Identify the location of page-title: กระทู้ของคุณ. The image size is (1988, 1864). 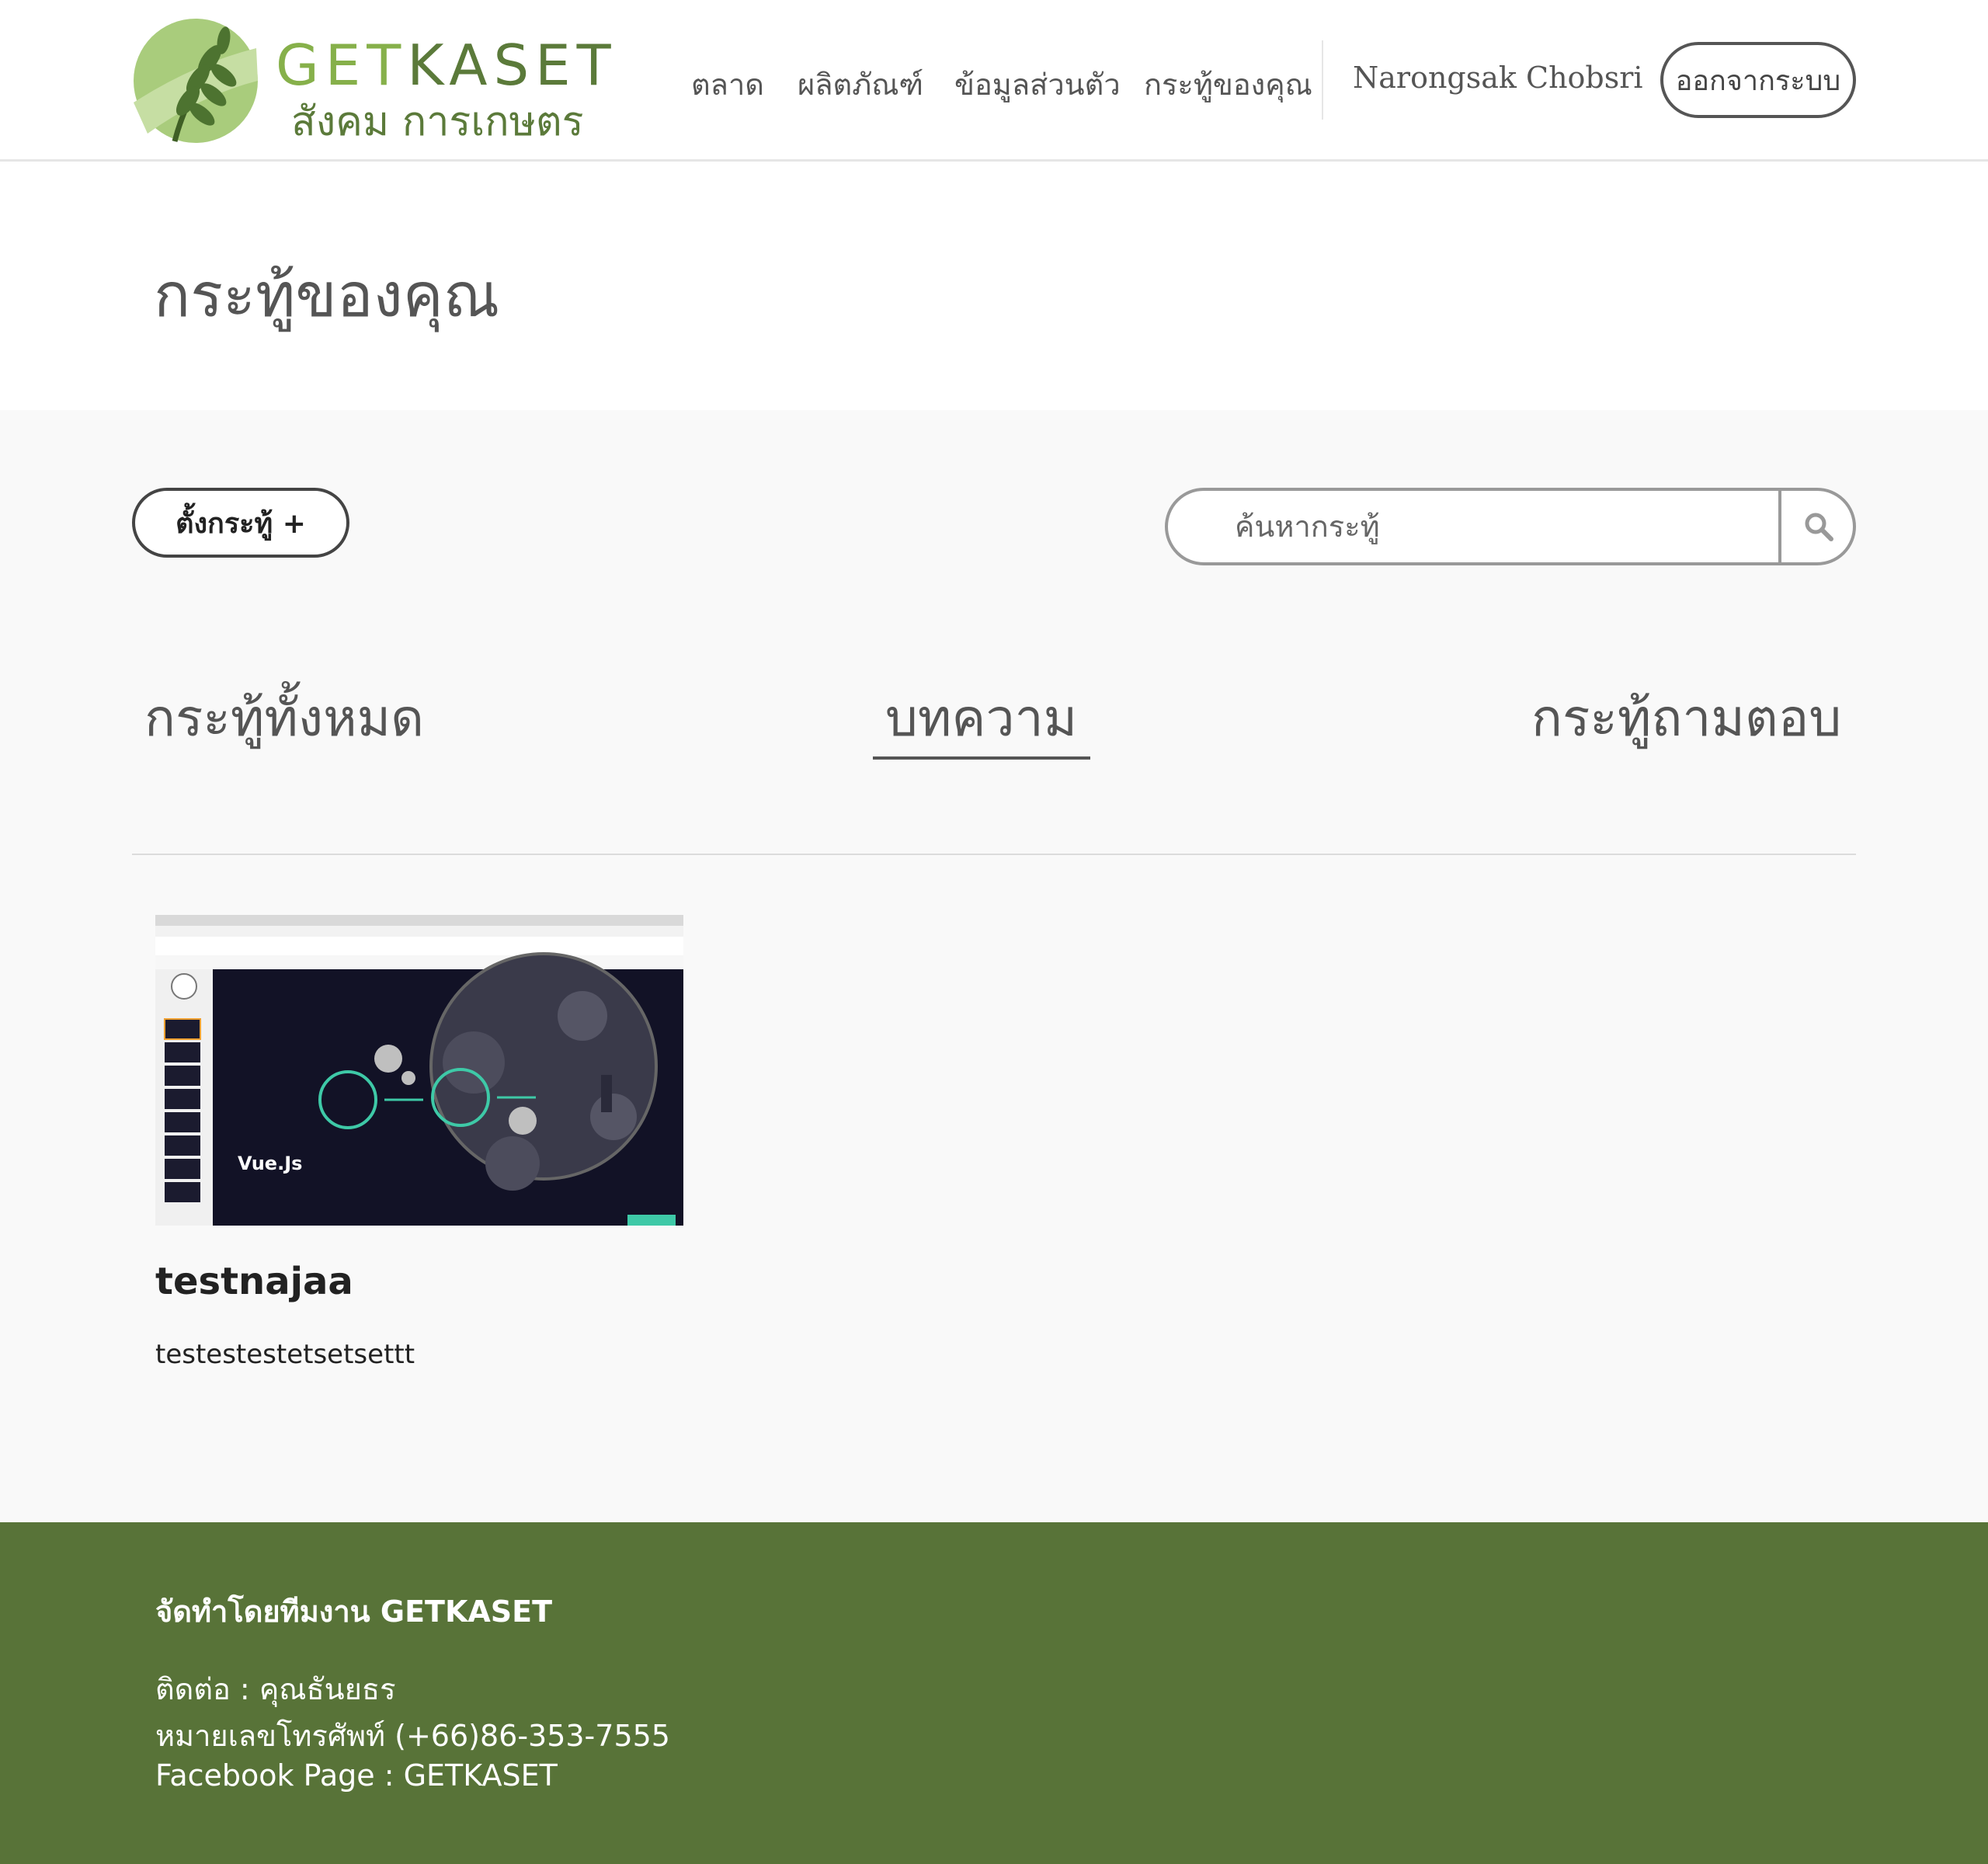
(327, 296).